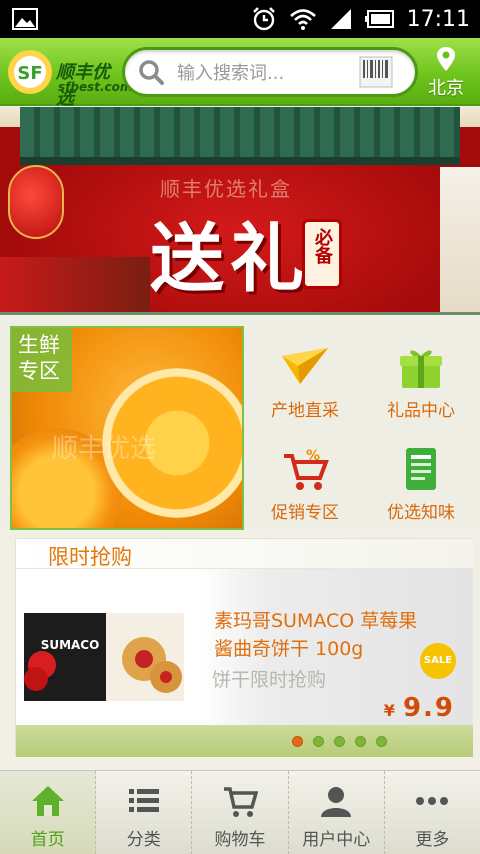 The image size is (480, 854). What do you see at coordinates (127, 428) in the screenshot?
I see `fresh-zone-card: 顺丰优选 生鲜专区` at bounding box center [127, 428].